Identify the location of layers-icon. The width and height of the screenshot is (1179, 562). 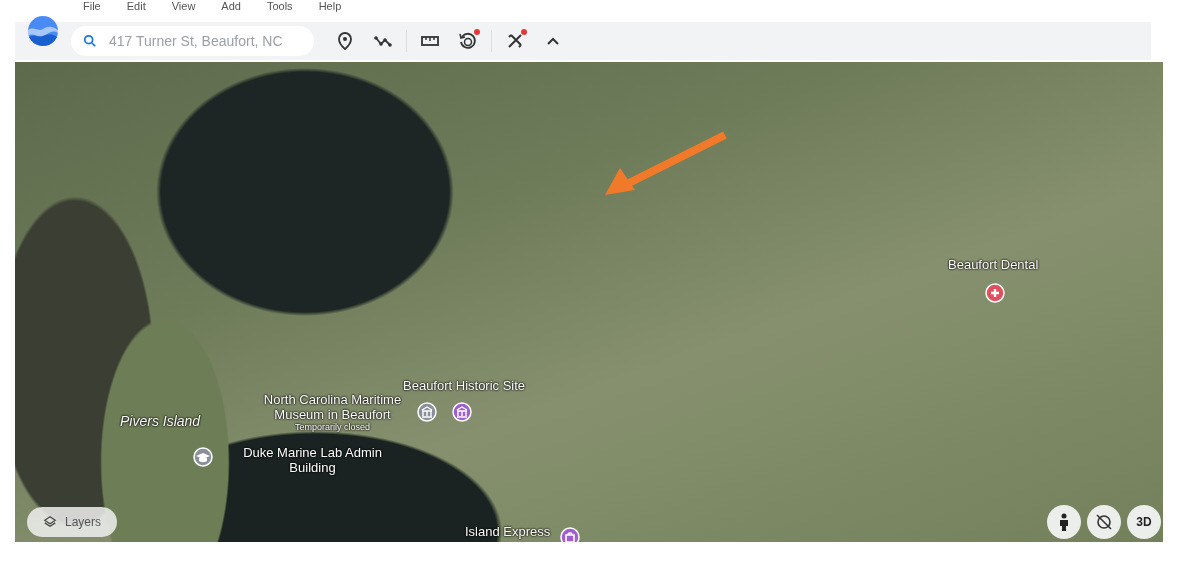
(50, 522).